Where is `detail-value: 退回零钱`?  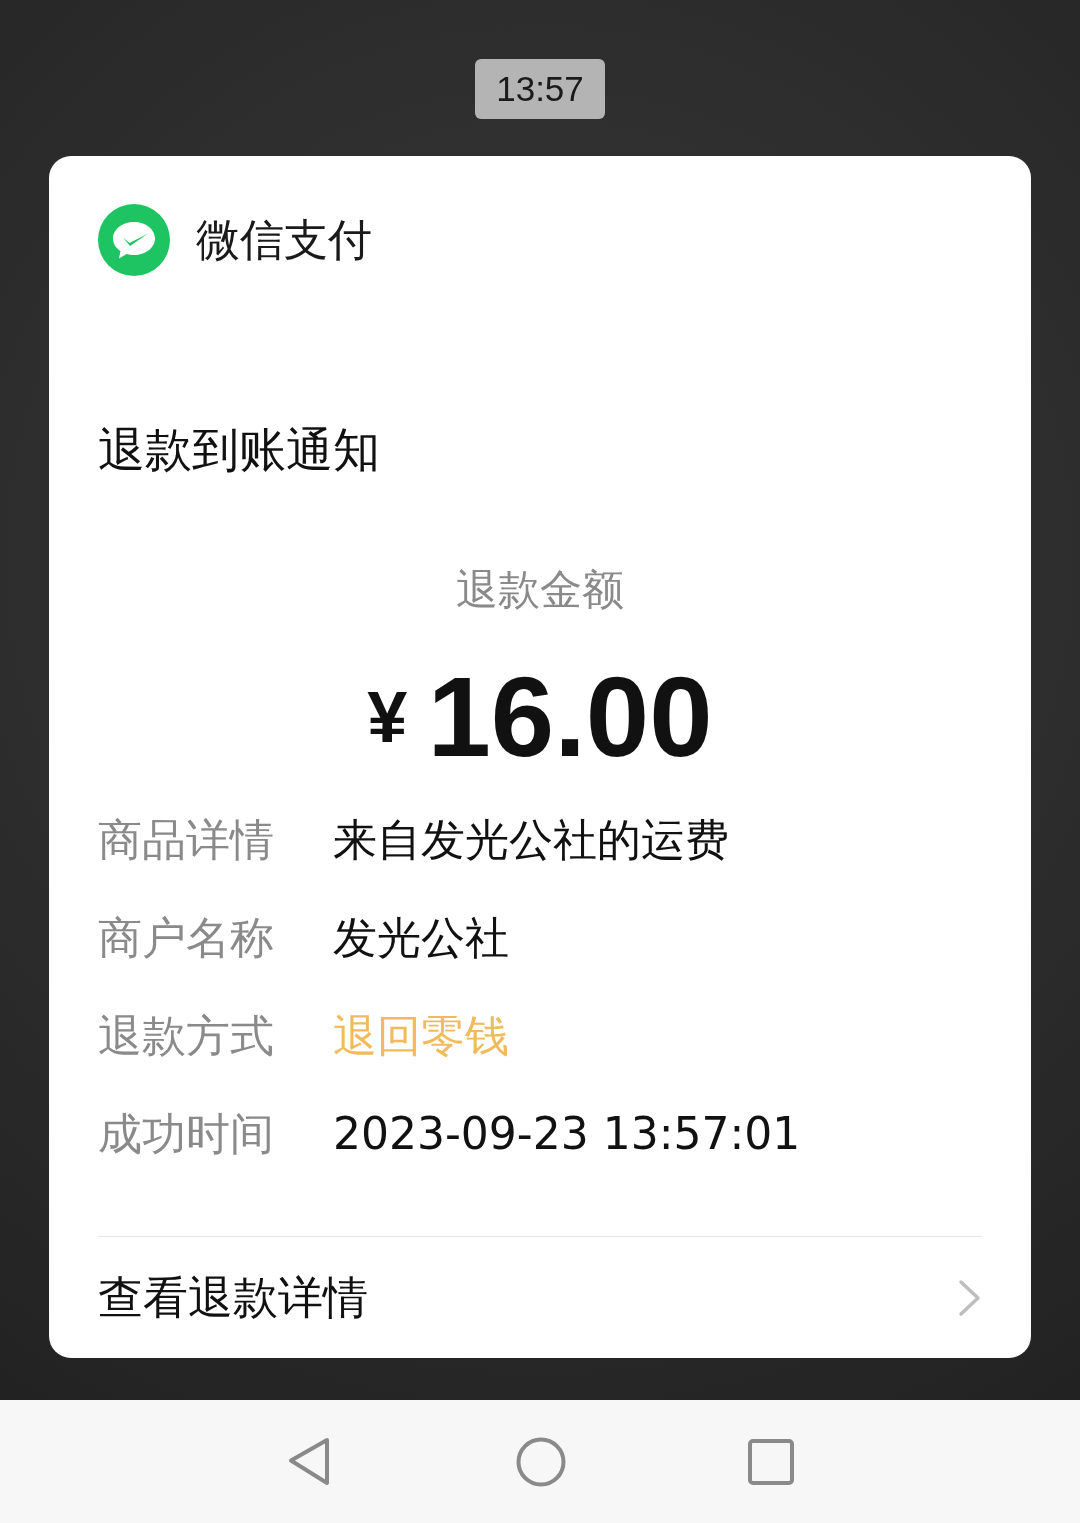 detail-value: 退回零钱 is located at coordinates (421, 1036).